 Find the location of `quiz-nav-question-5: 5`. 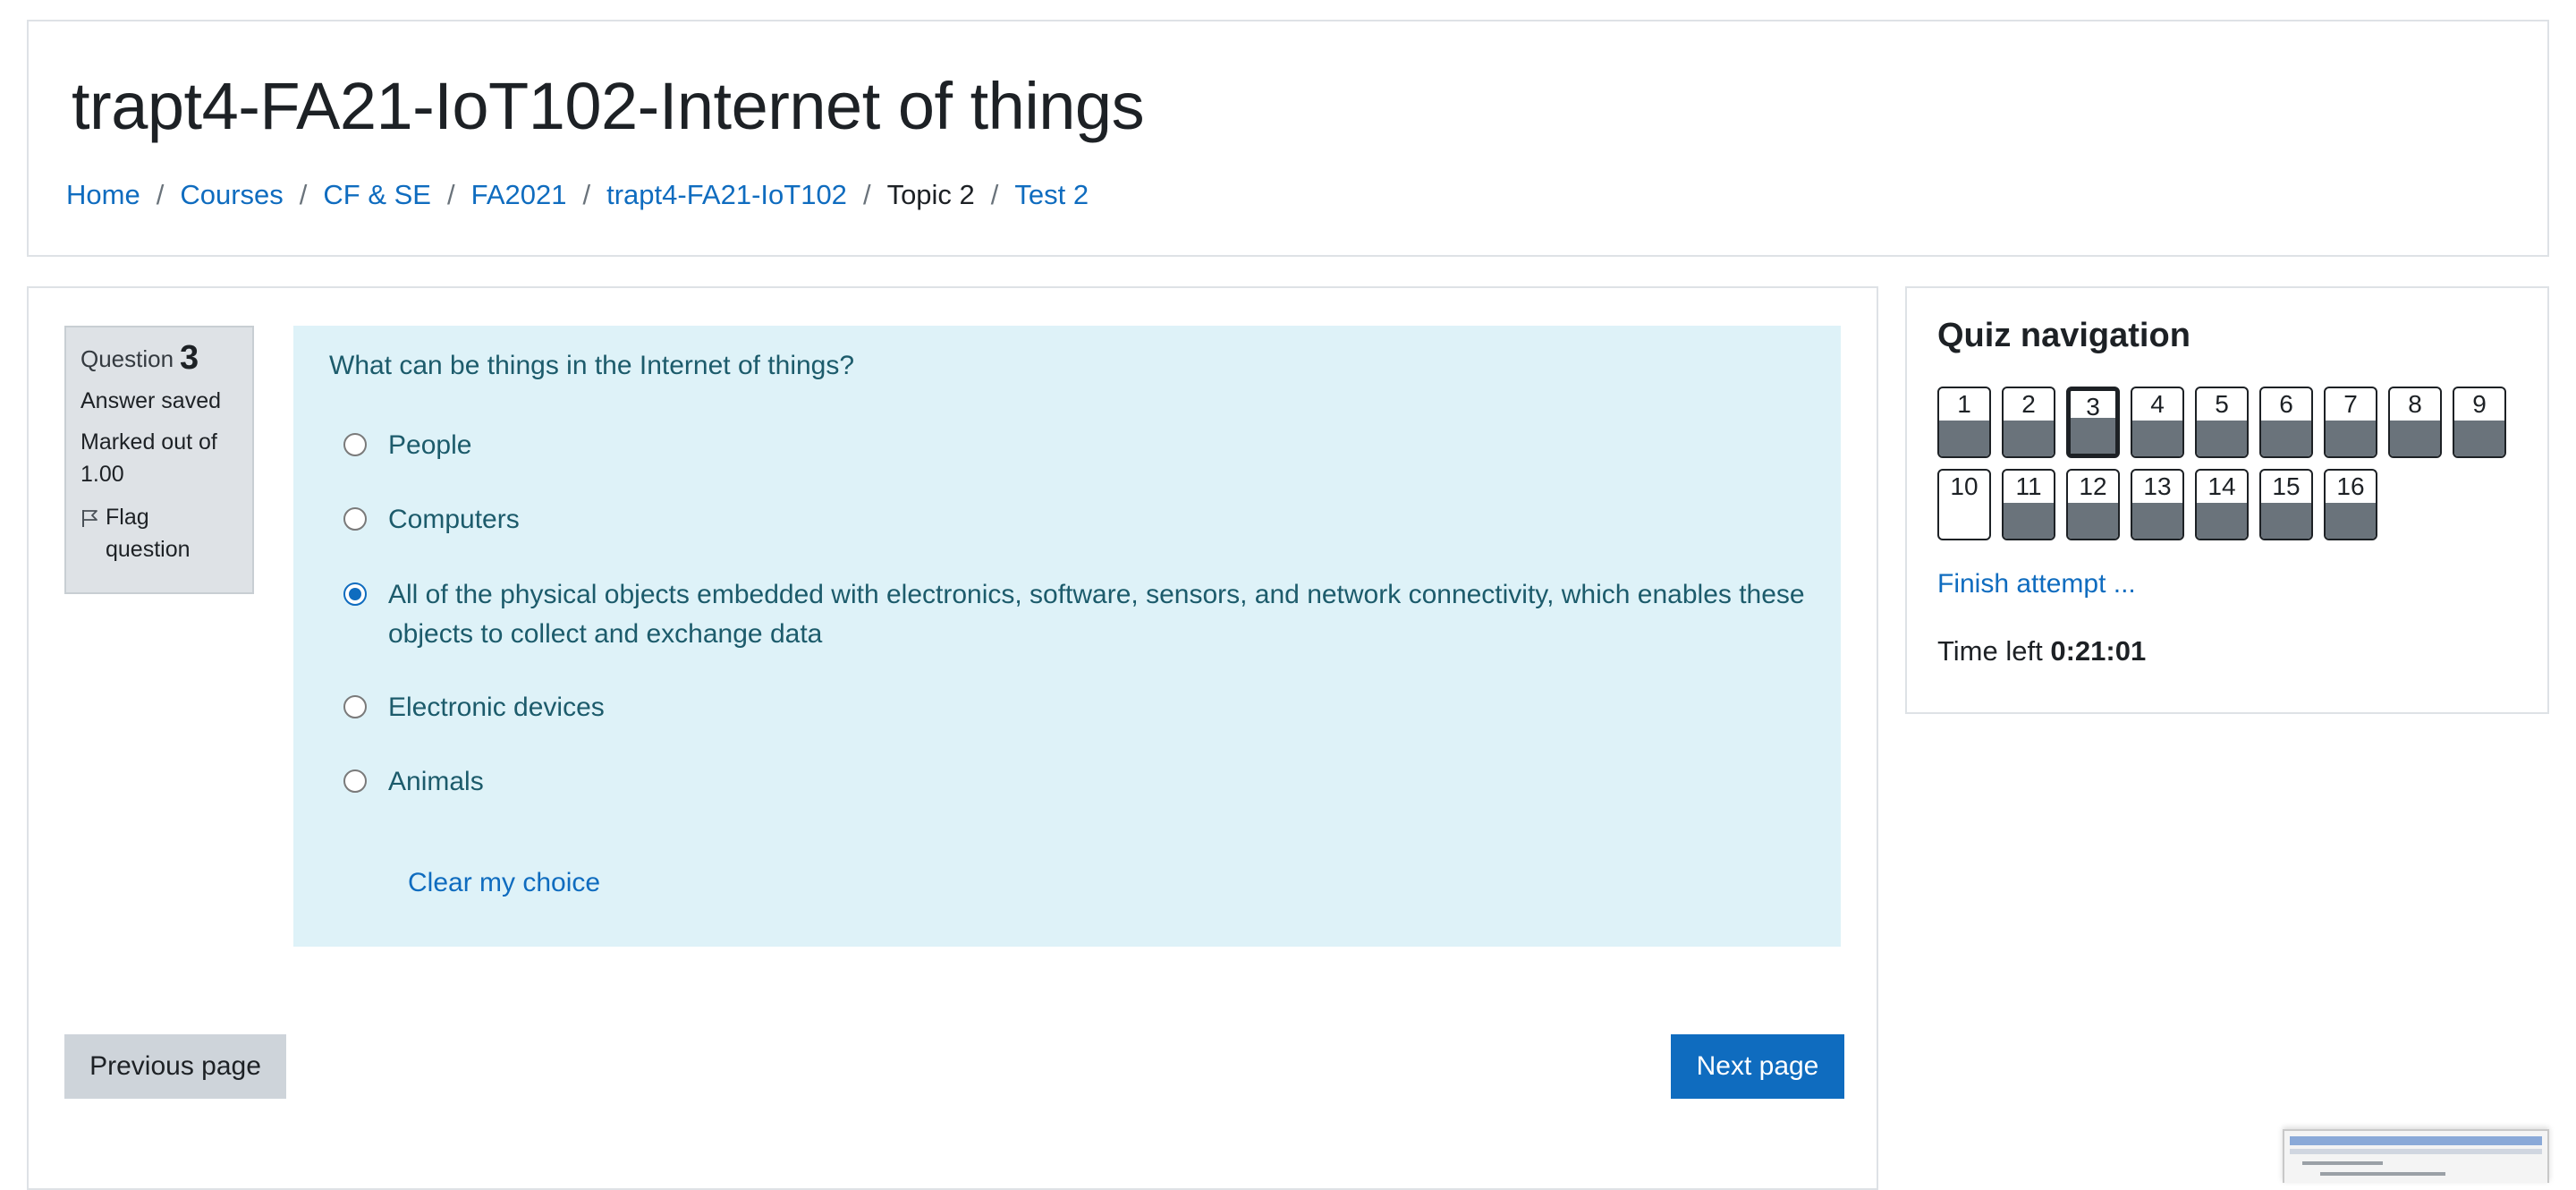

quiz-nav-question-5: 5 is located at coordinates (2222, 422).